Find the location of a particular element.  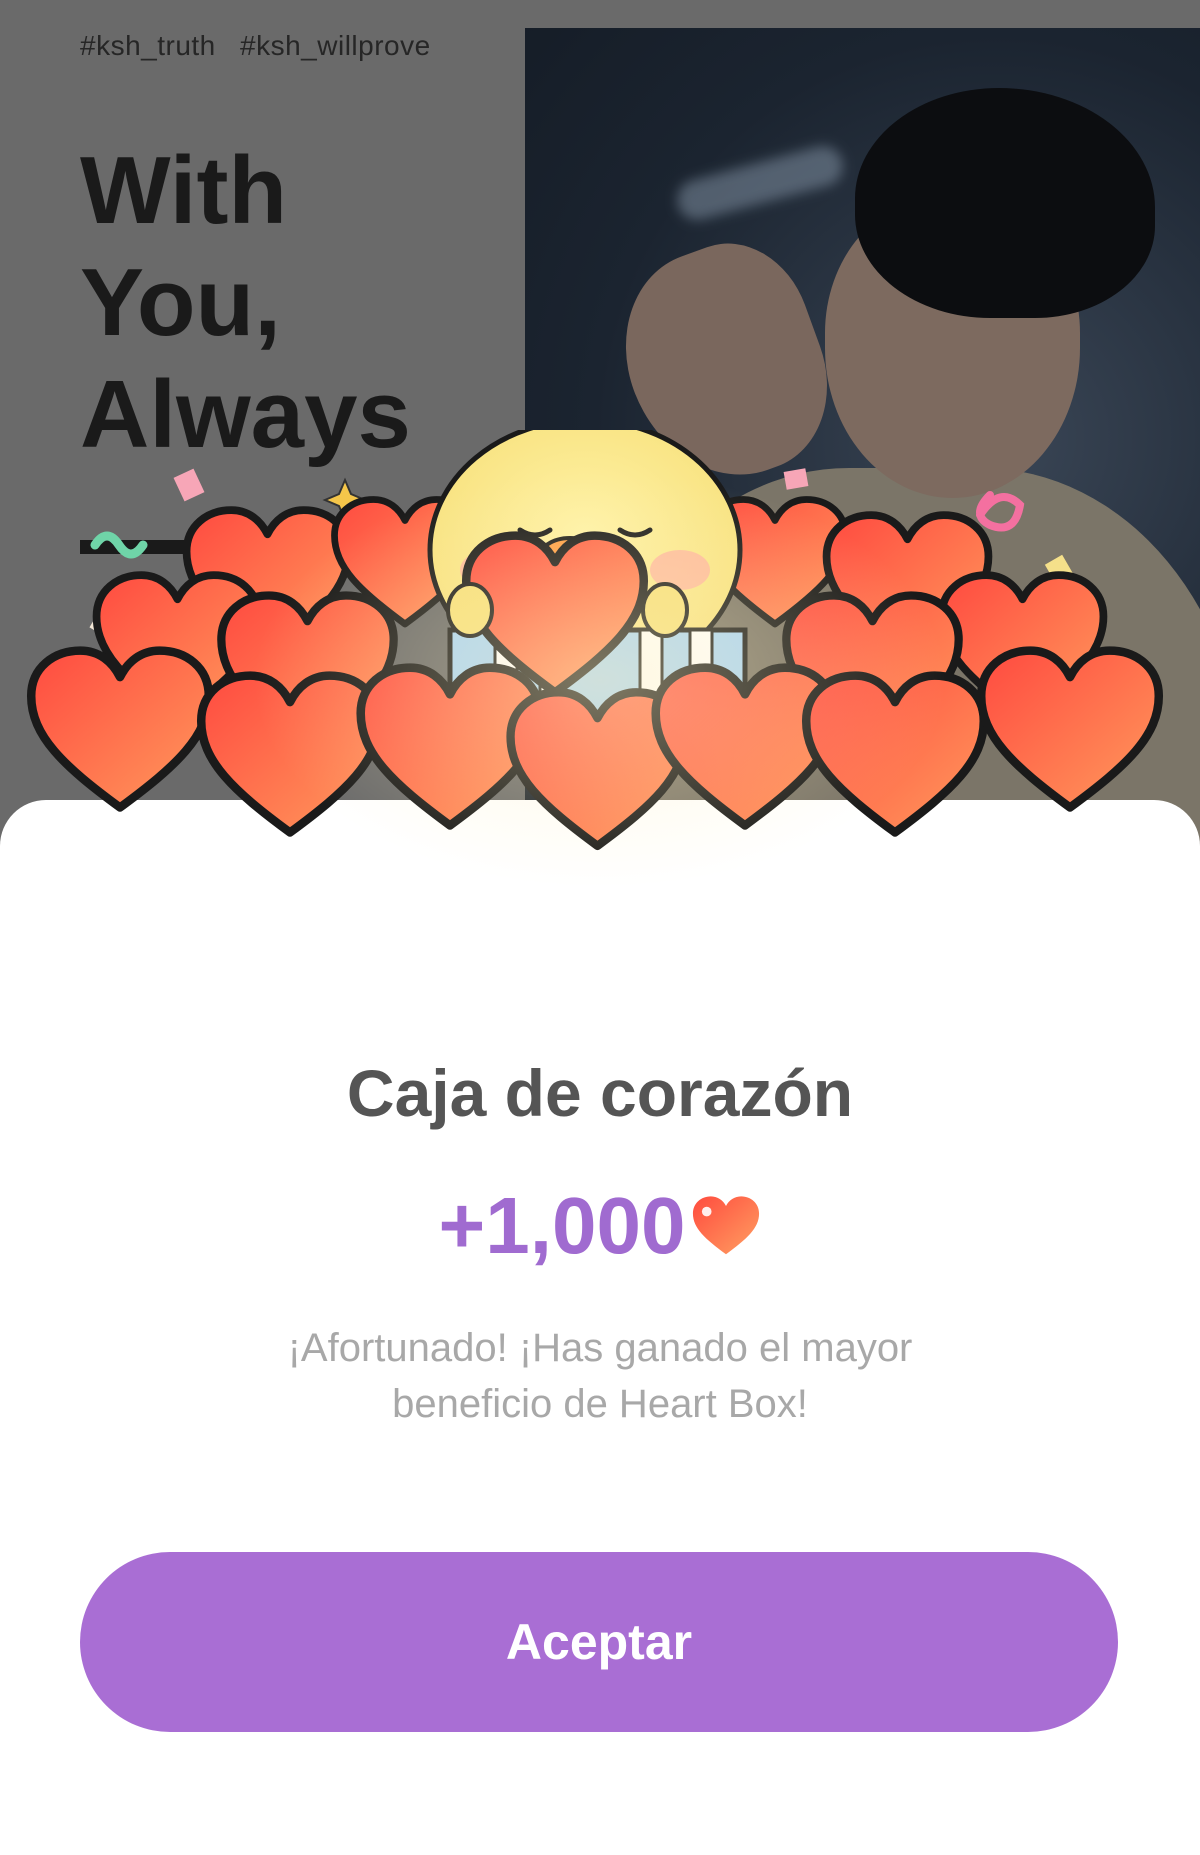

headline-line: With is located at coordinates (184, 190).